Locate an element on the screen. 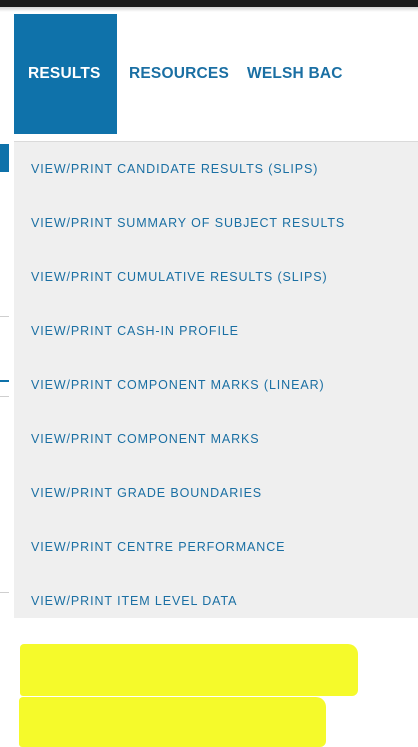 The width and height of the screenshot is (418, 747). menu-item-label: VIEW/PRINT CUMULATIVE RESULTS (SLIPS) is located at coordinates (179, 277).